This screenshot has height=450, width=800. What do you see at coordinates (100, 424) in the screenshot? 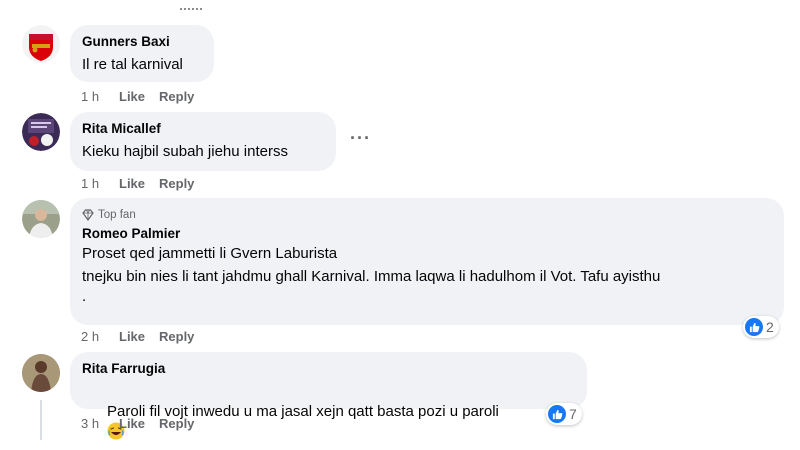
I see `comment-timestamp: 3 h` at bounding box center [100, 424].